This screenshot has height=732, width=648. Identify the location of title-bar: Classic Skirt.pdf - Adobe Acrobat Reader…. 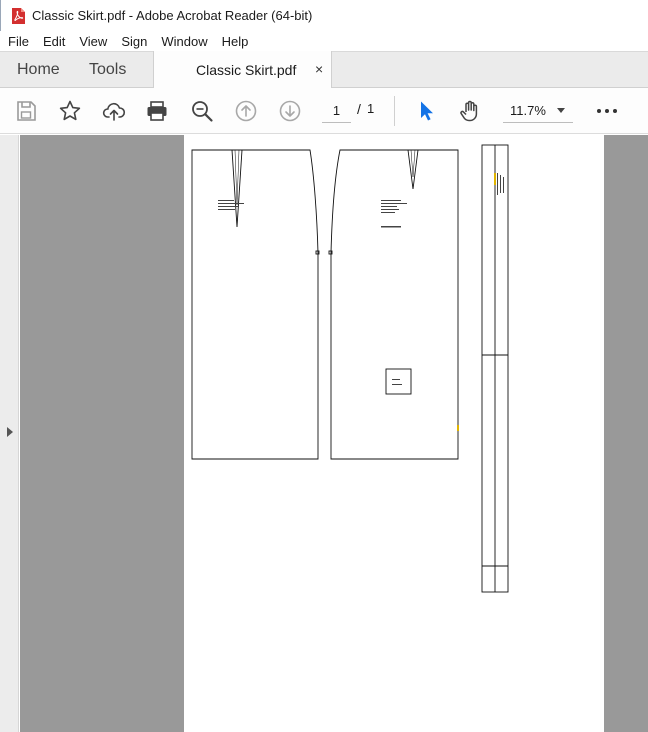
(324, 15).